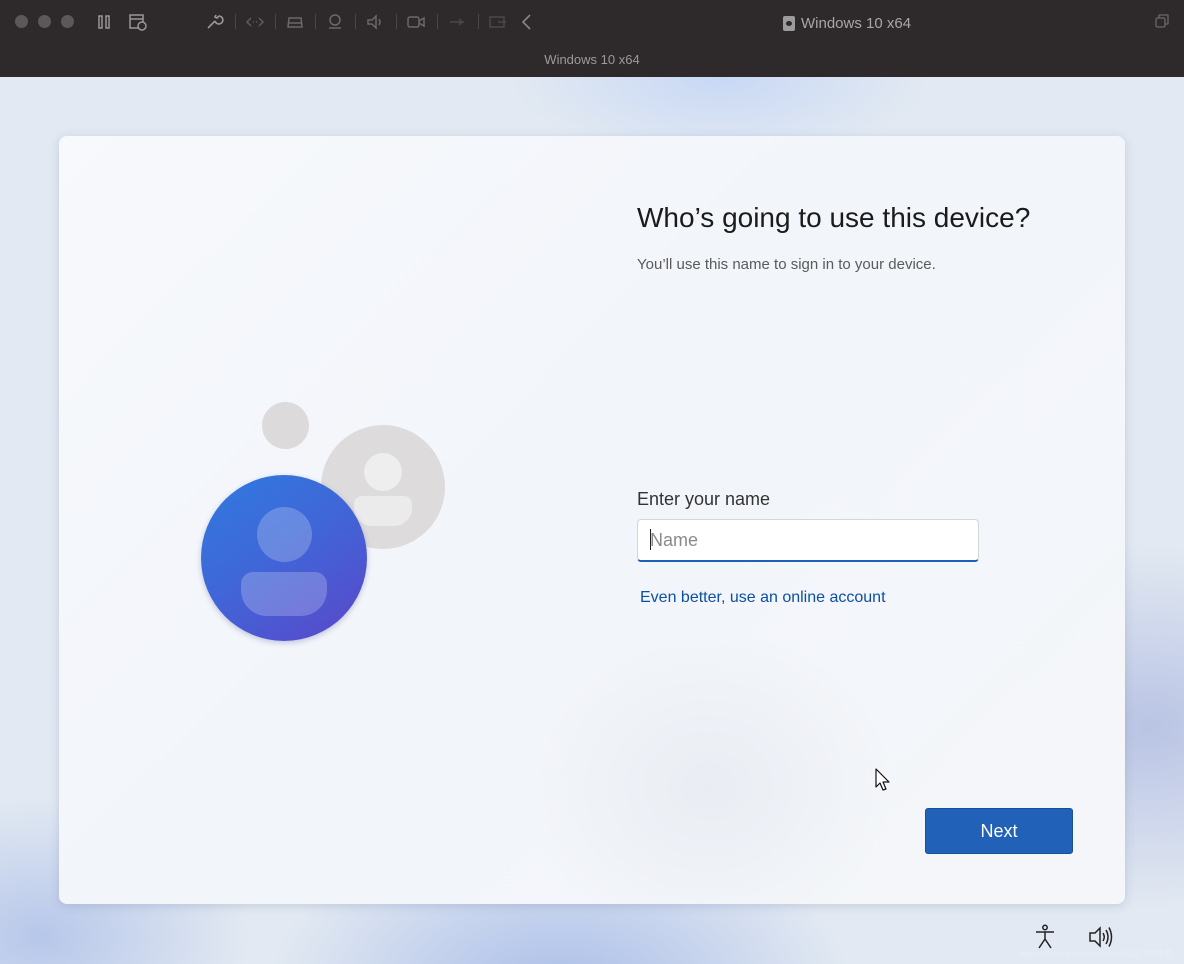 This screenshot has width=1184, height=964. Describe the element at coordinates (498, 22) in the screenshot. I see `share-icon` at that location.